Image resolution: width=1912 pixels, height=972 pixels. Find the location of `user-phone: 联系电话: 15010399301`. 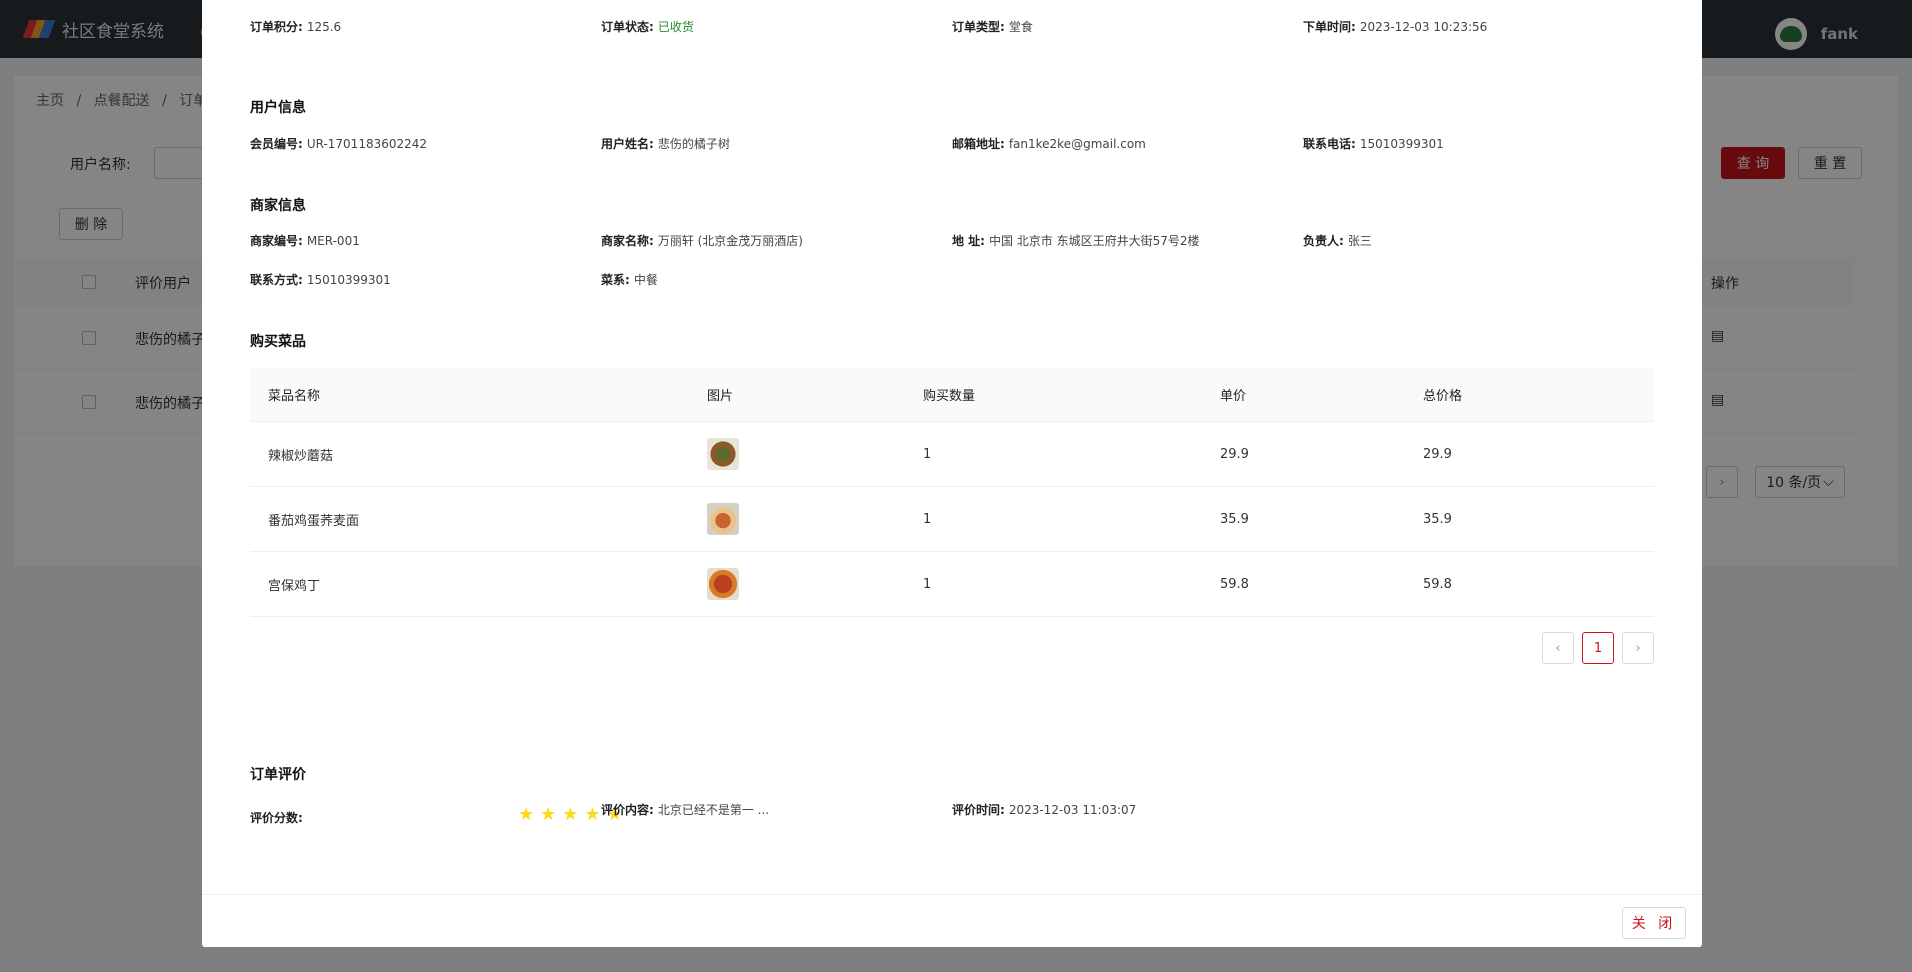

user-phone: 联系电话: 15010399301 is located at coordinates (1373, 144).